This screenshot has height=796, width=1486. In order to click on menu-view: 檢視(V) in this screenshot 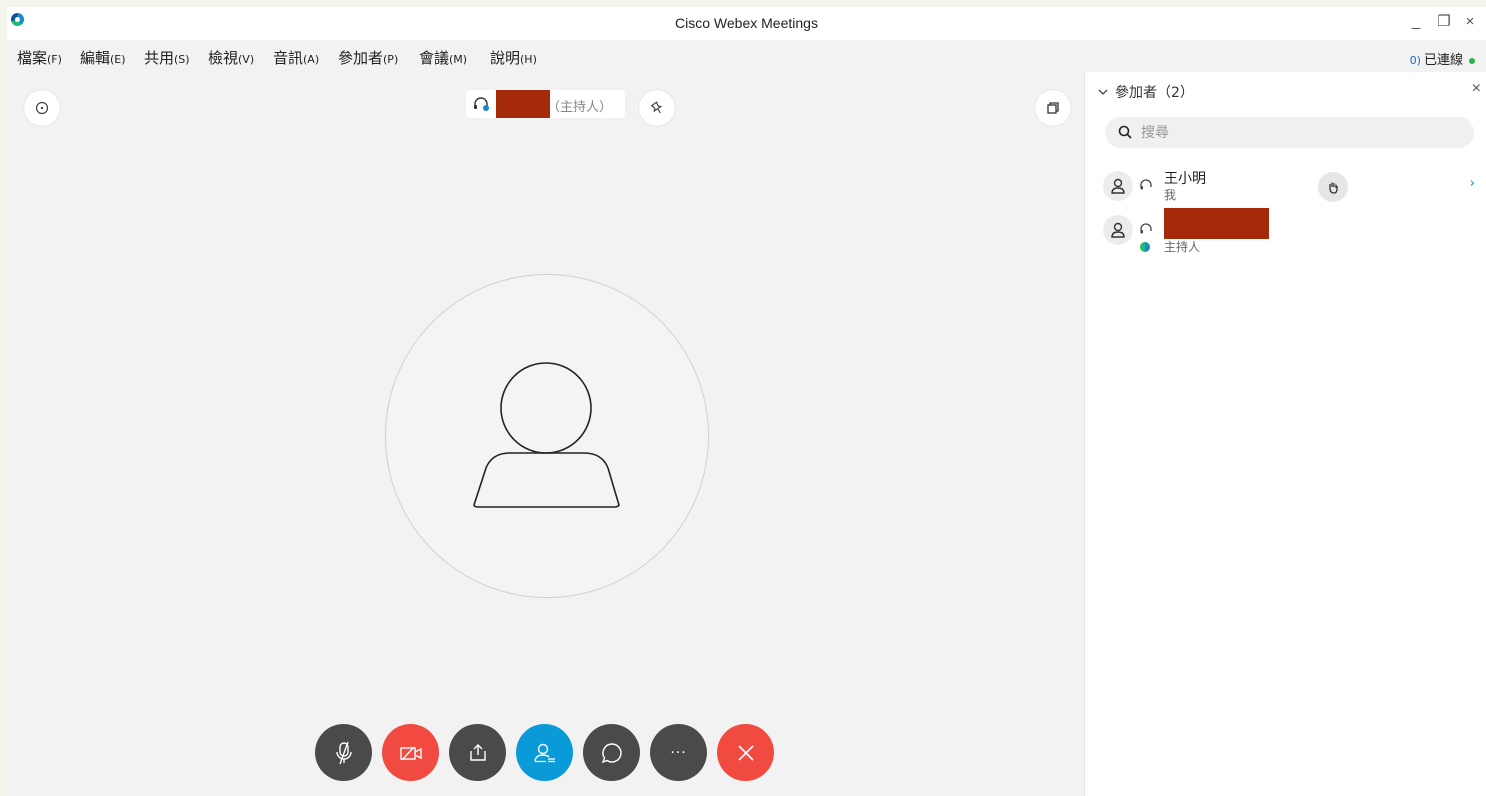, I will do `click(231, 57)`.